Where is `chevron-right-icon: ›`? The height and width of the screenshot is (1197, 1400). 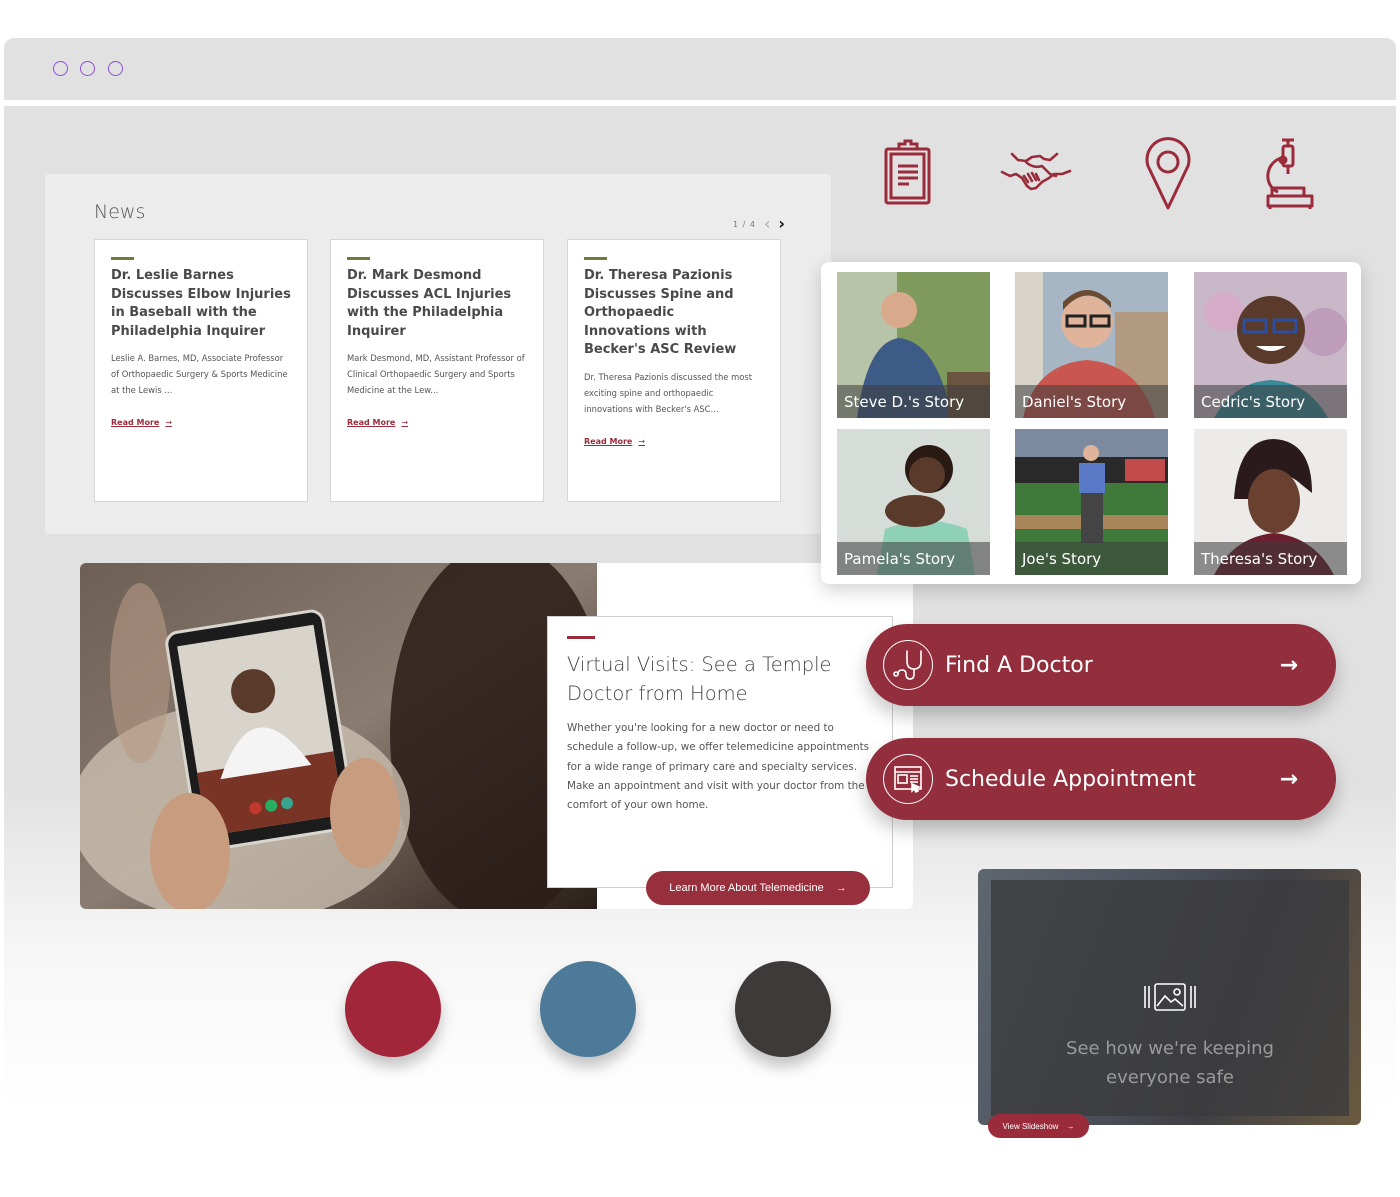 chevron-right-icon: › is located at coordinates (781, 224).